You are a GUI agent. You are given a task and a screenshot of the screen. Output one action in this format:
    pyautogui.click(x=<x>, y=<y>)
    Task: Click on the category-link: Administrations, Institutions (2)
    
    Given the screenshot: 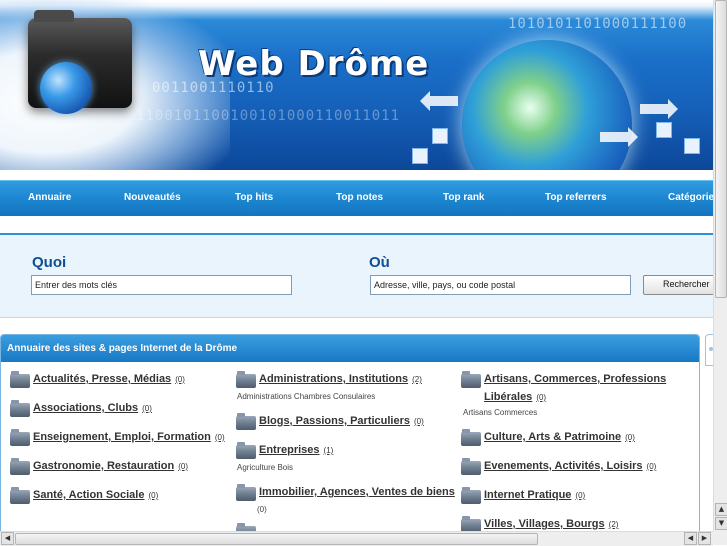 What is the action you would take?
    pyautogui.click(x=340, y=379)
    